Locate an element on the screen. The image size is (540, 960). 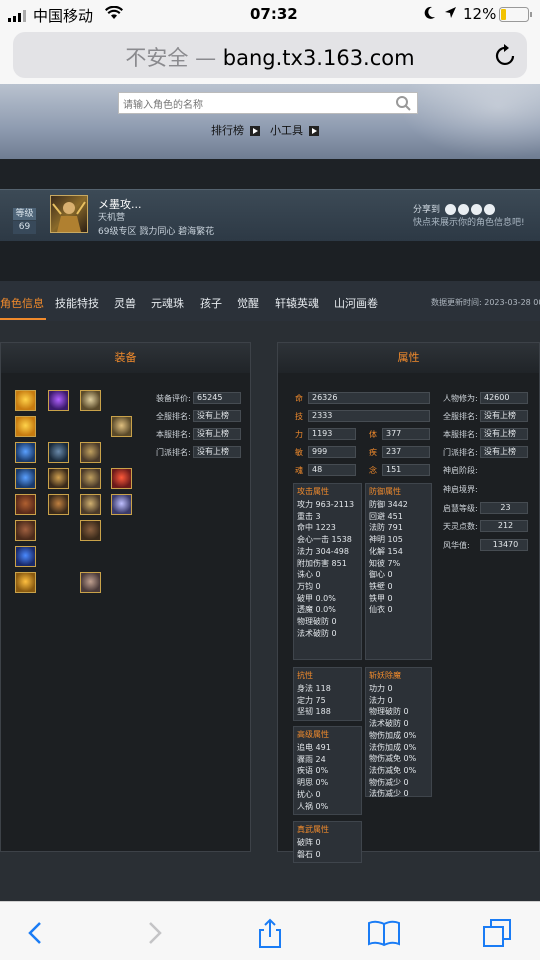
forward-icon is located at coordinates (154, 933).